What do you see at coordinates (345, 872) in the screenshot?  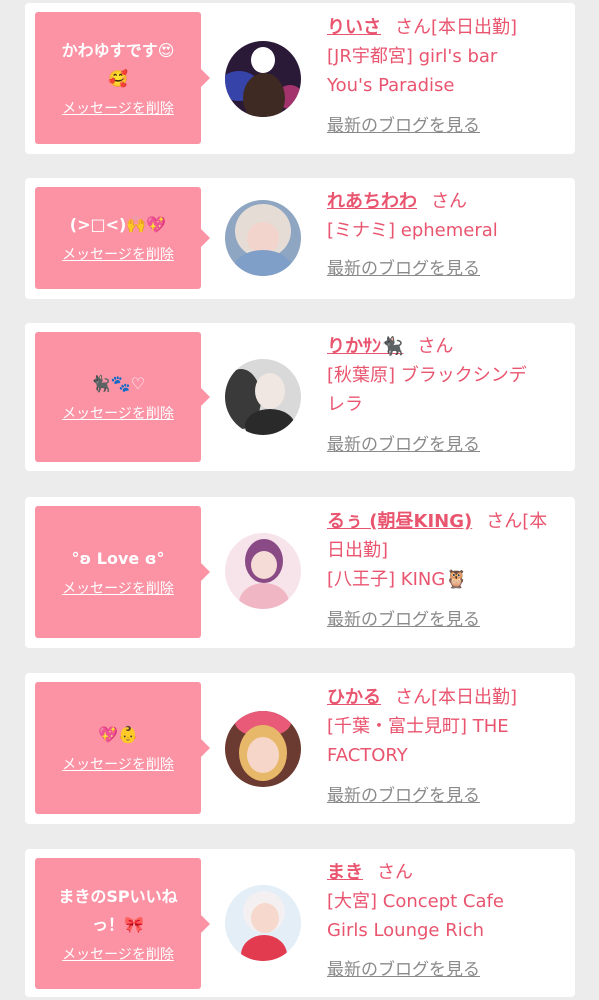 I see `user-name-link: まき` at bounding box center [345, 872].